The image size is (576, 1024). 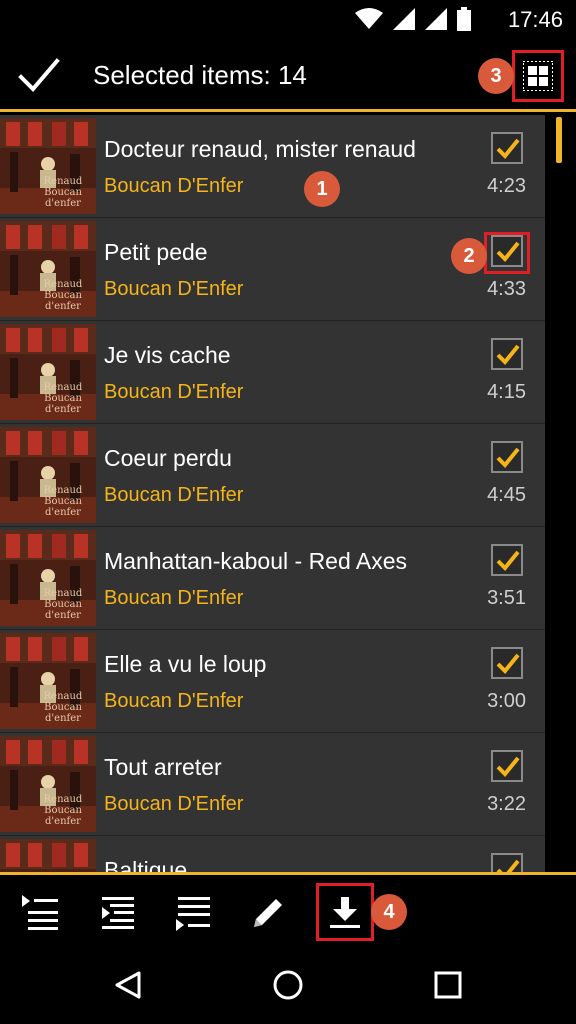 I want to click on annotation-badge-1: 1, so click(x=322, y=189).